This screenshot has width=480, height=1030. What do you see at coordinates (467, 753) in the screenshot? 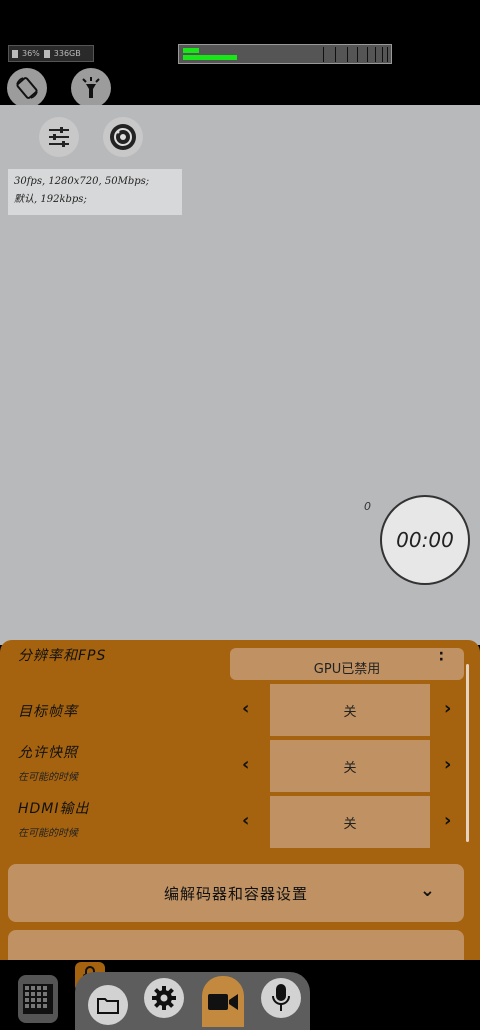
I see `panel-scrollbar` at bounding box center [467, 753].